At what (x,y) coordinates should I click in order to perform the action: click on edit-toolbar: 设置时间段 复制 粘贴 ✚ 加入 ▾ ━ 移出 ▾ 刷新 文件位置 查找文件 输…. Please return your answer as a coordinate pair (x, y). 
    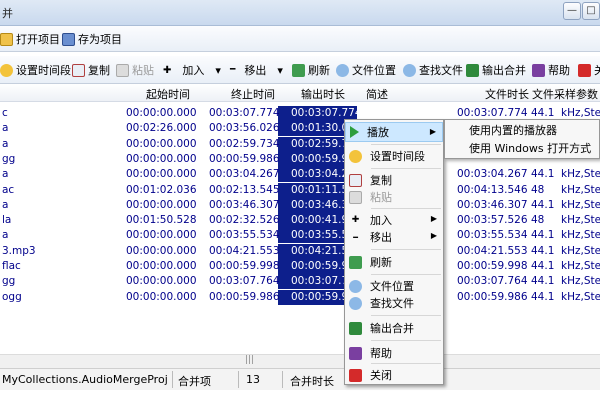
    Looking at the image, I should click on (300, 70).